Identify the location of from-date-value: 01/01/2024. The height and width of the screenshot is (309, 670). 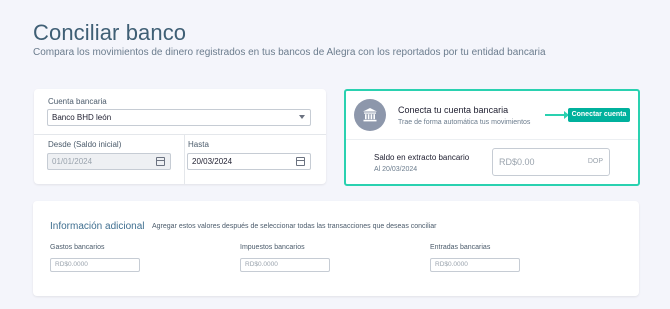
(72, 161).